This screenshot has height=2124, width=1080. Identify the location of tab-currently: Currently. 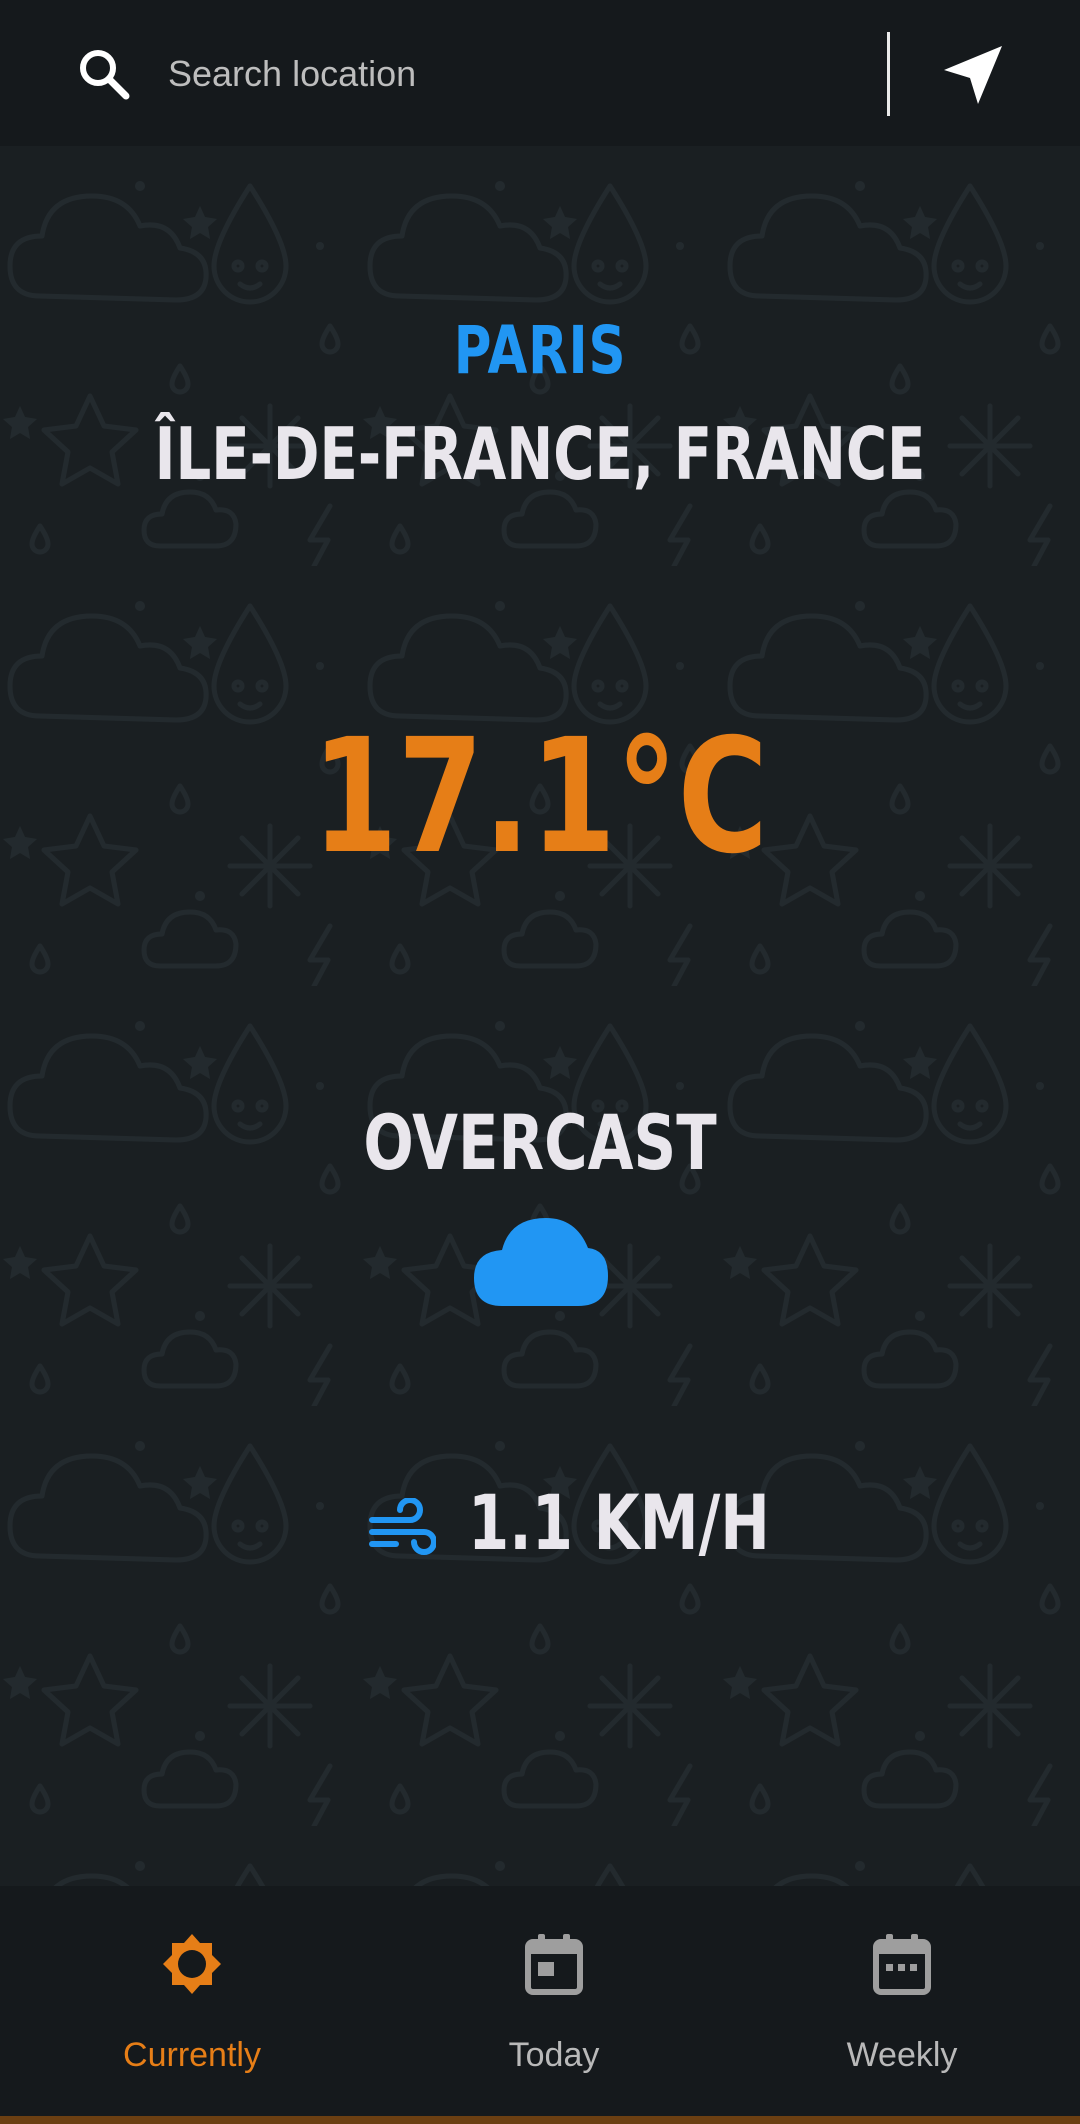
(192, 2001).